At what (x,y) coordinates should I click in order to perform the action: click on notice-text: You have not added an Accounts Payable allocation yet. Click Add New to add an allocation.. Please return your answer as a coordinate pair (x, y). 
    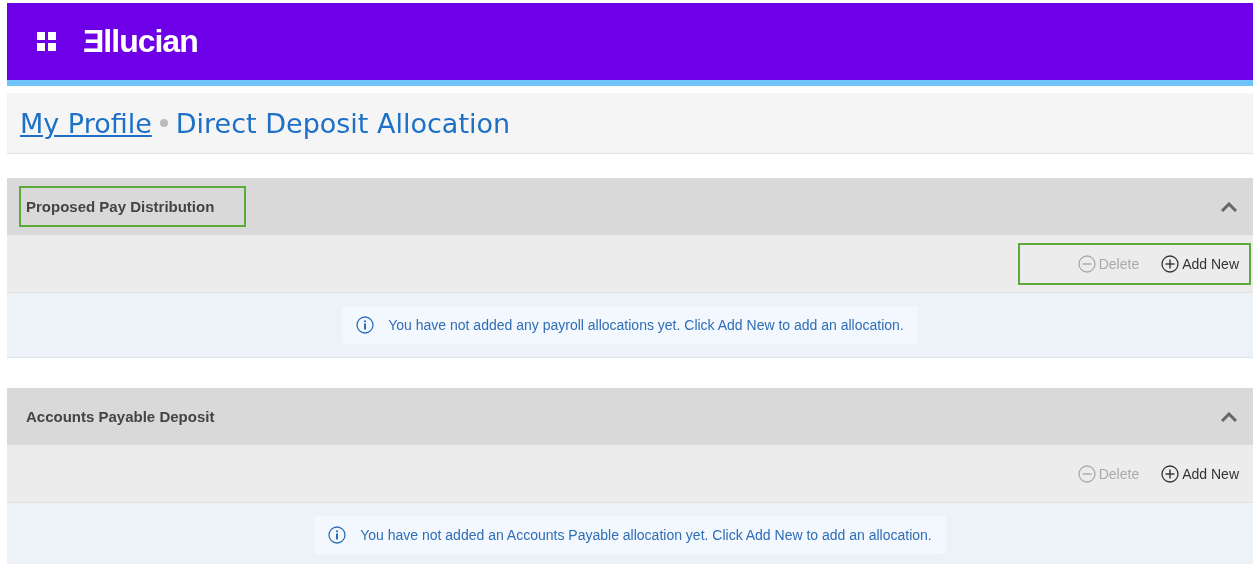
    Looking at the image, I should click on (646, 535).